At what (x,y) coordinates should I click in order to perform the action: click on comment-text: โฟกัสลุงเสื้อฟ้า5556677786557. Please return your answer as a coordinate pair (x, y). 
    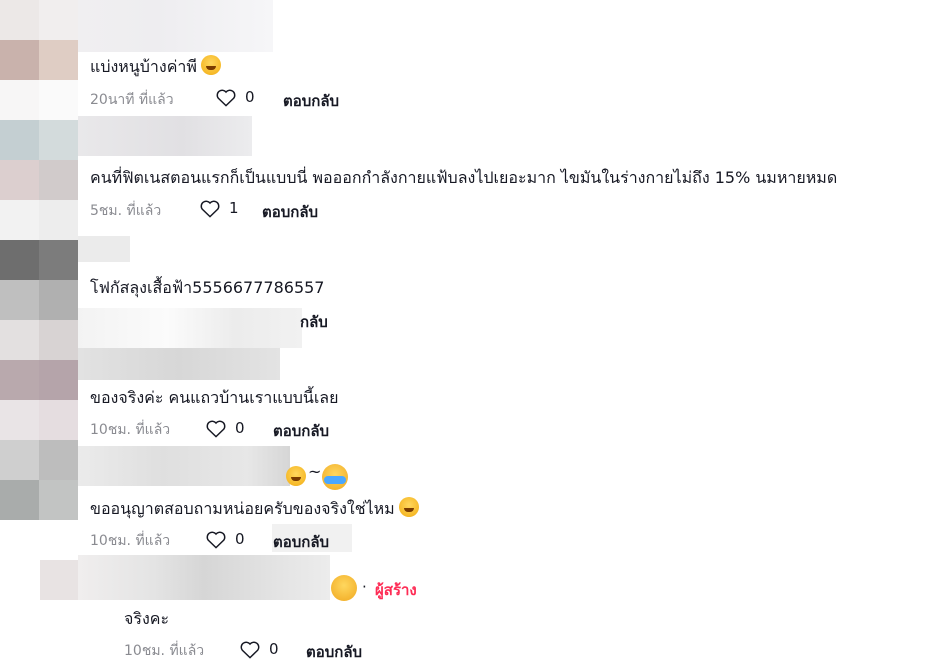
    Looking at the image, I should click on (207, 287).